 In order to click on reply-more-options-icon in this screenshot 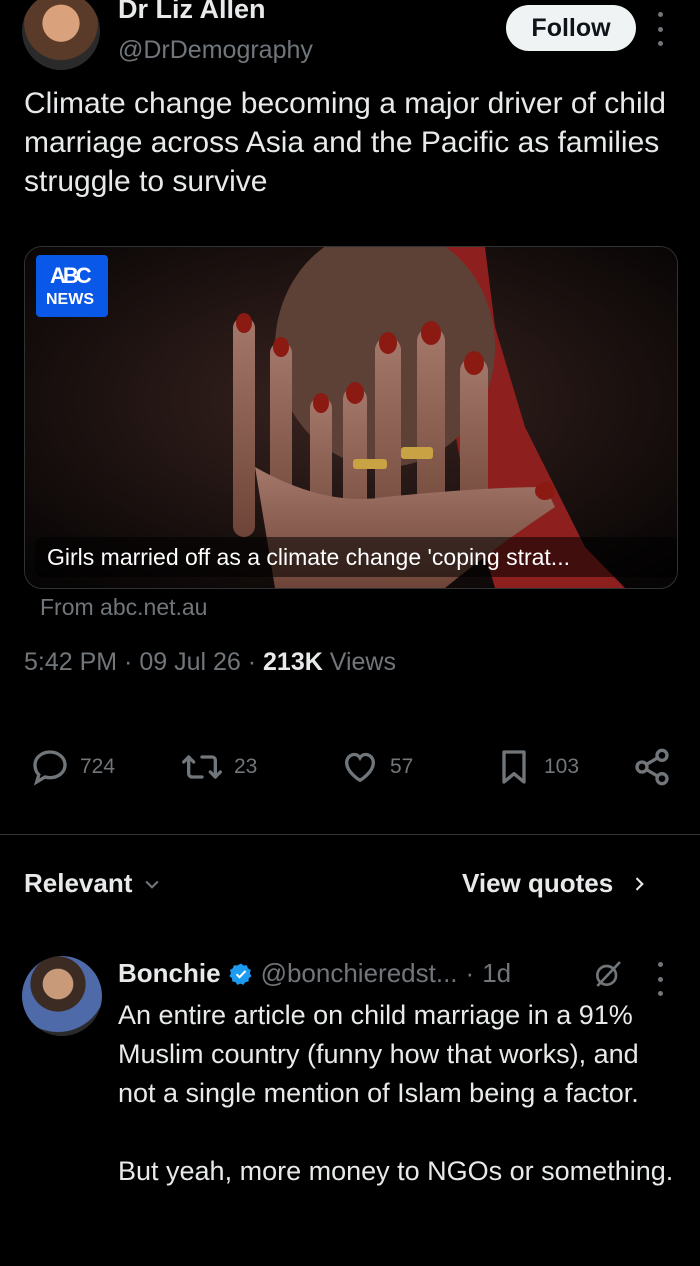, I will do `click(660, 979)`.